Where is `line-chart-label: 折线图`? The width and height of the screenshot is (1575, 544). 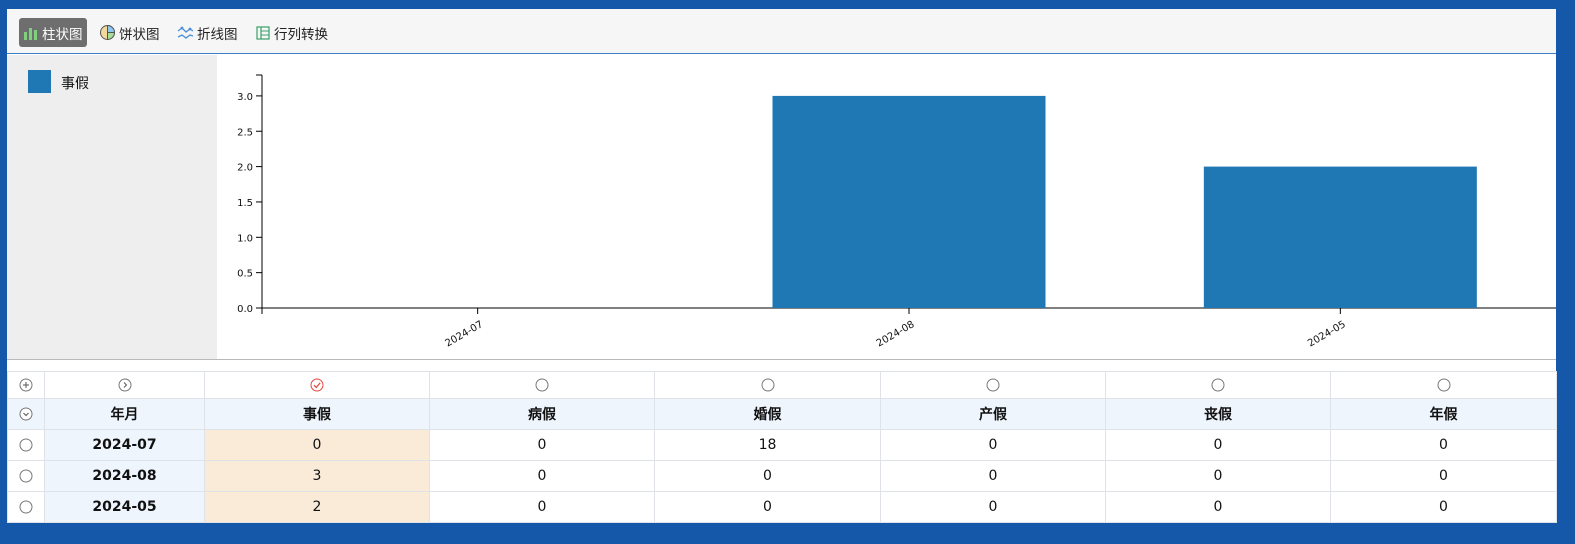 line-chart-label: 折线图 is located at coordinates (217, 34).